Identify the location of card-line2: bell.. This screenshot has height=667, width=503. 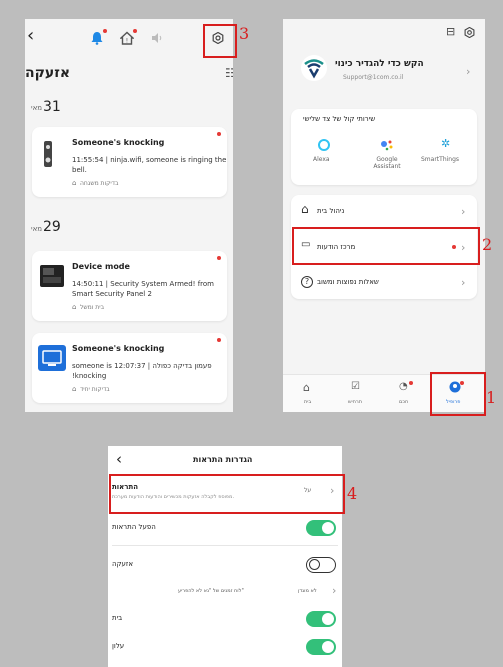
(79, 170).